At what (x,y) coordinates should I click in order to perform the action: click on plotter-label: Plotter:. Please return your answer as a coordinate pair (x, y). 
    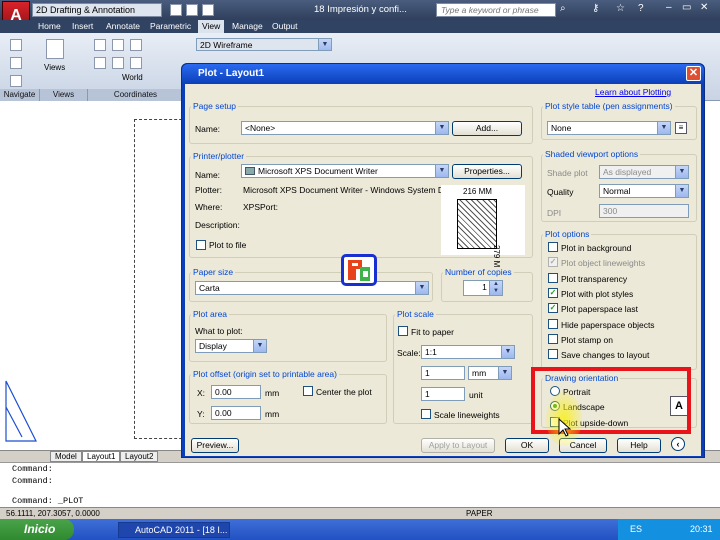
    Looking at the image, I should click on (208, 190).